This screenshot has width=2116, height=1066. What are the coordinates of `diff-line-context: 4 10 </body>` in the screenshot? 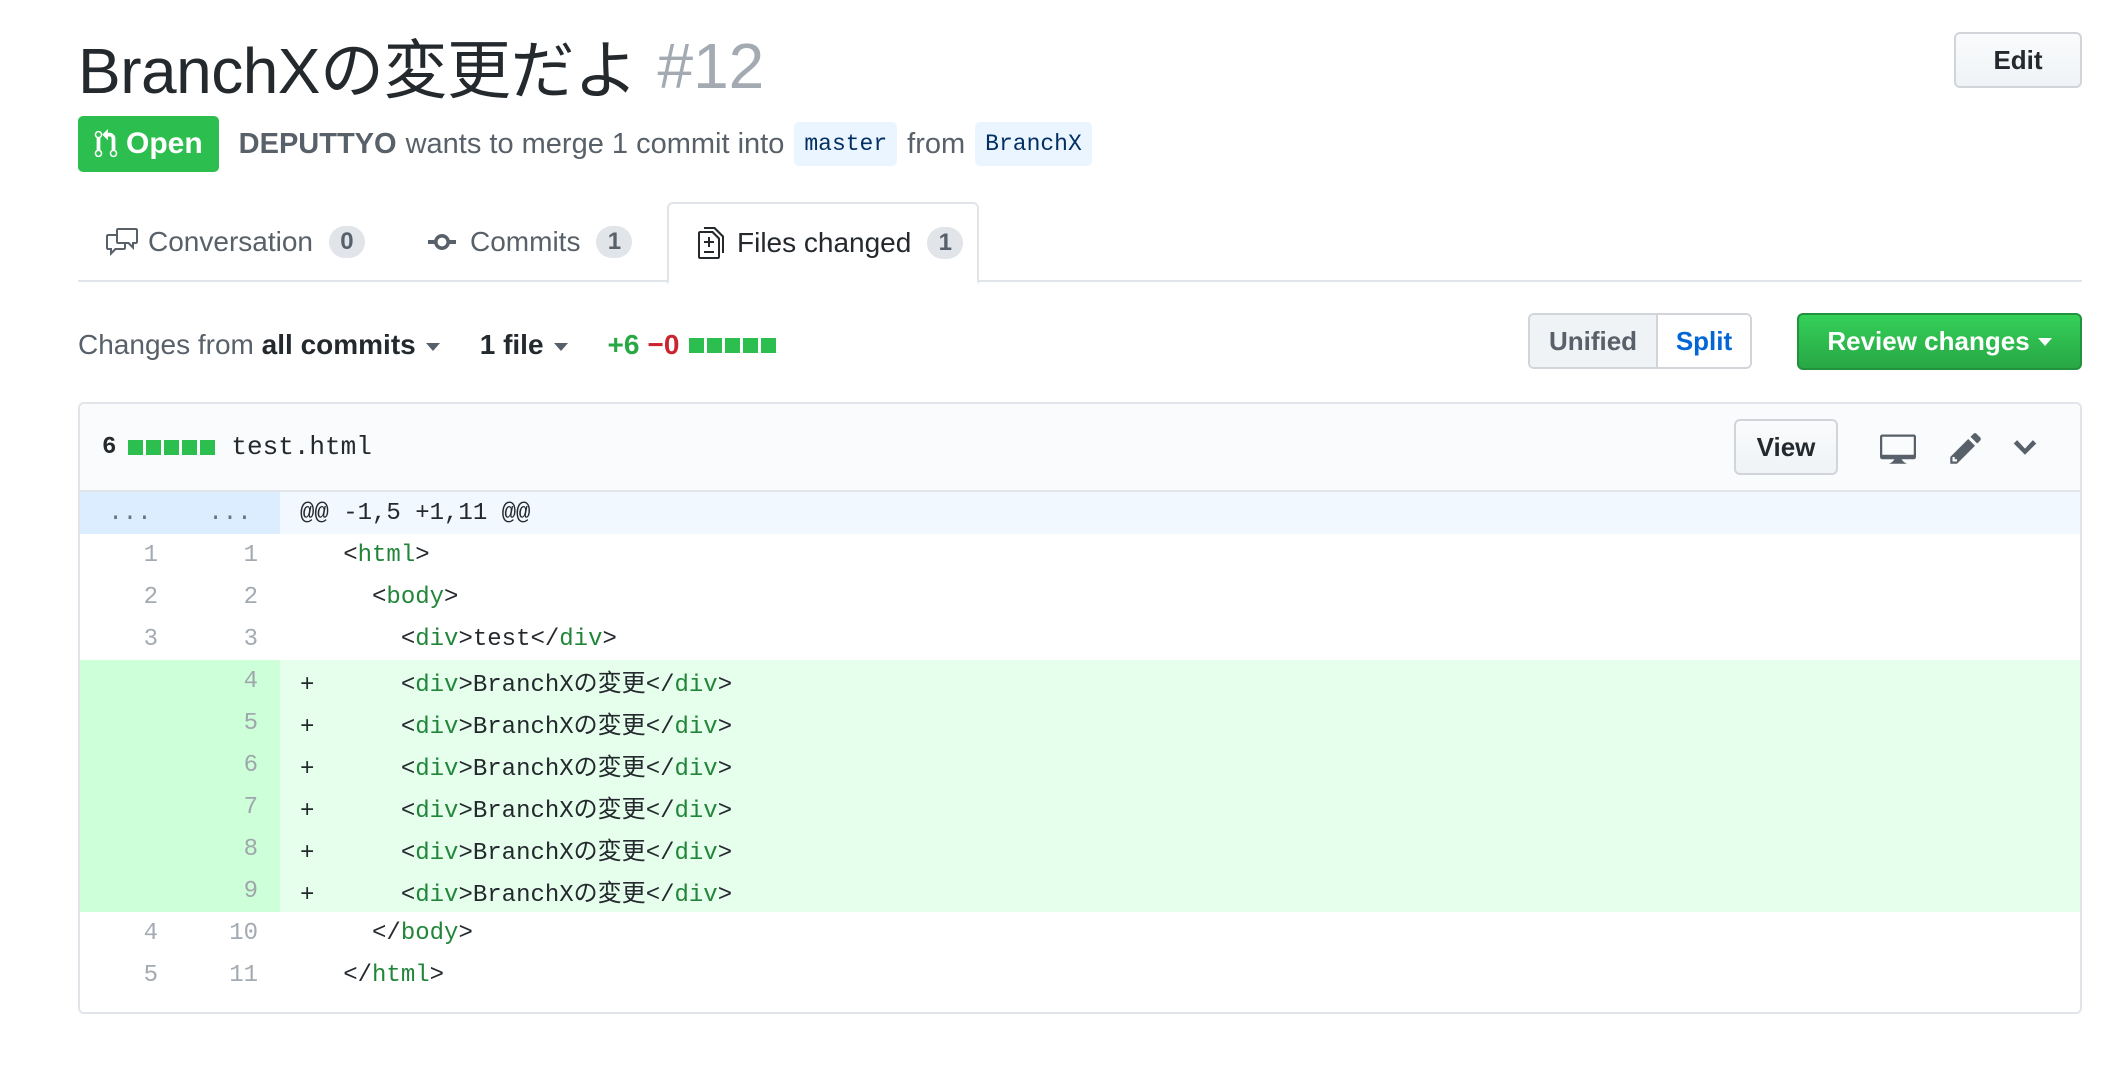 It's located at (1080, 933).